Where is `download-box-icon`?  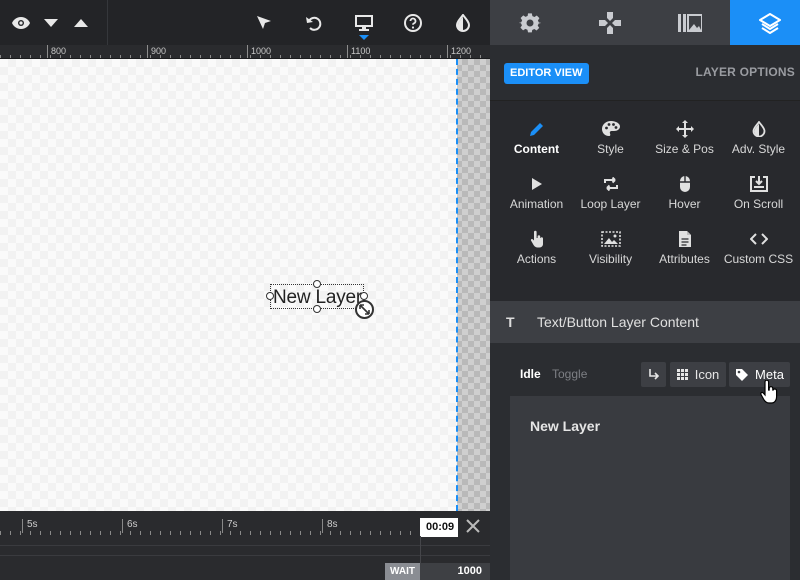 download-box-icon is located at coordinates (758, 184).